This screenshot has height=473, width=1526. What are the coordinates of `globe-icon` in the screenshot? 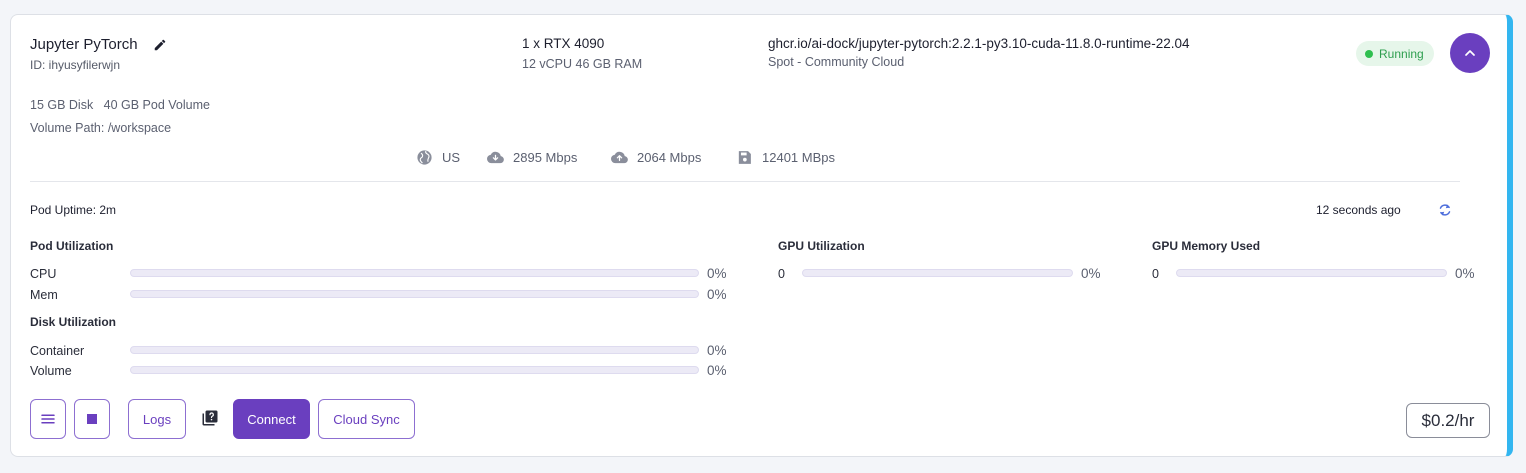 It's located at (424, 157).